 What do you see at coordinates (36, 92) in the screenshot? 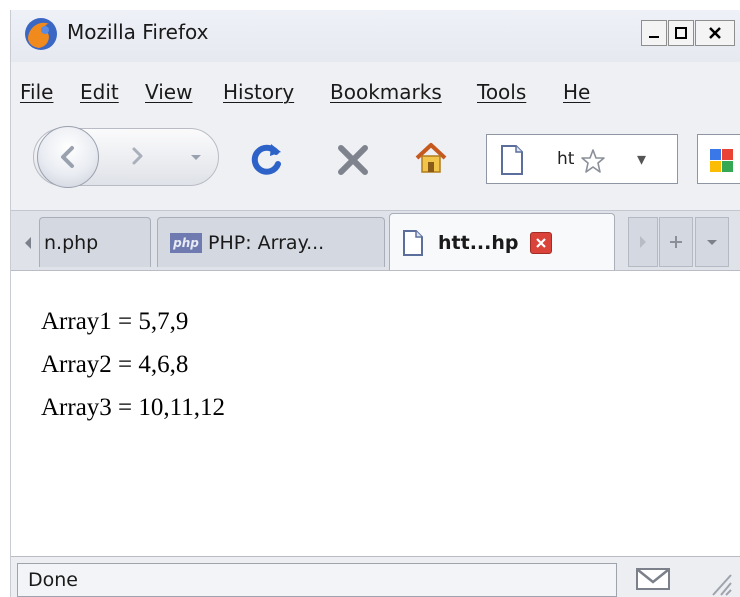
I see `menu-file: File` at bounding box center [36, 92].